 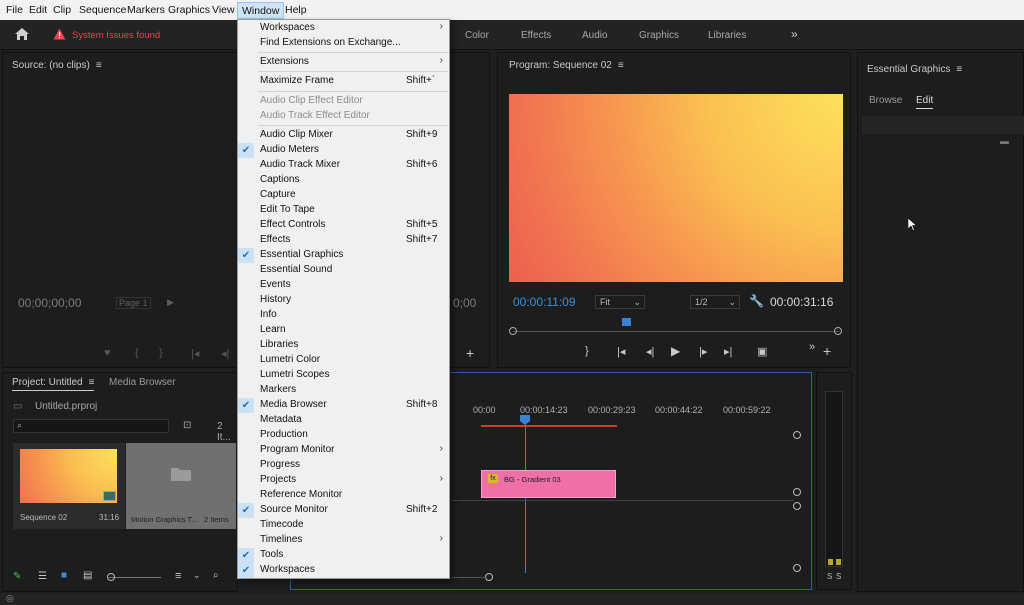 I want to click on tab-graphics: Graphics, so click(x=659, y=35).